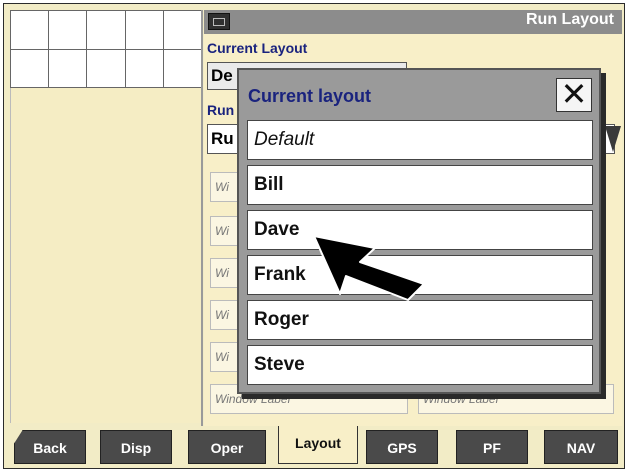 The width and height of the screenshot is (628, 473). Describe the element at coordinates (420, 140) in the screenshot. I see `layout-option-default: Default` at that location.